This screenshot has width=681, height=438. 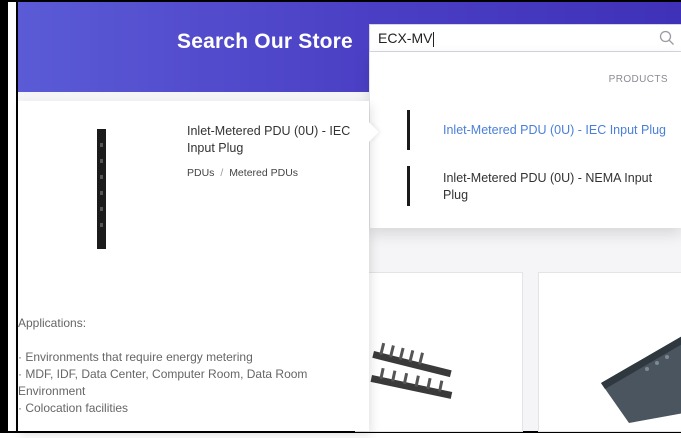 What do you see at coordinates (638, 79) in the screenshot?
I see `results-section-label: PRODUCTS` at bounding box center [638, 79].